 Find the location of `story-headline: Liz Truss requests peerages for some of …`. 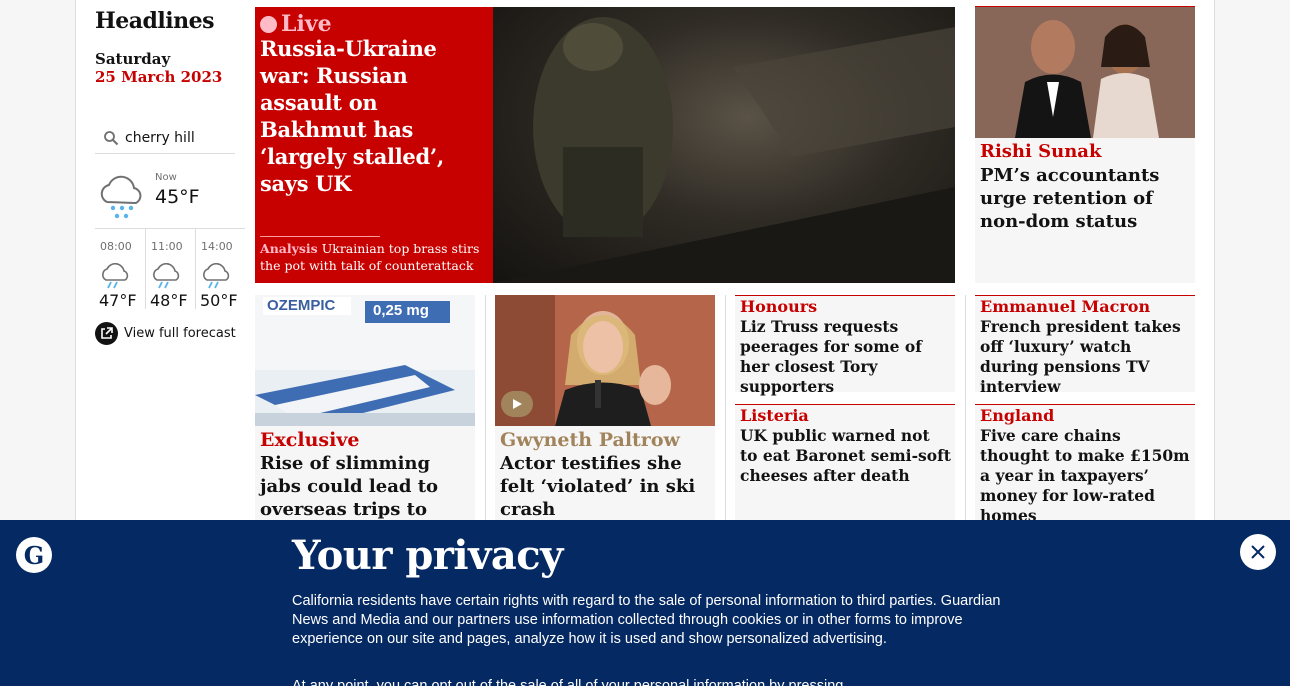

story-headline: Liz Truss requests peerages for some of … is located at coordinates (846, 357).